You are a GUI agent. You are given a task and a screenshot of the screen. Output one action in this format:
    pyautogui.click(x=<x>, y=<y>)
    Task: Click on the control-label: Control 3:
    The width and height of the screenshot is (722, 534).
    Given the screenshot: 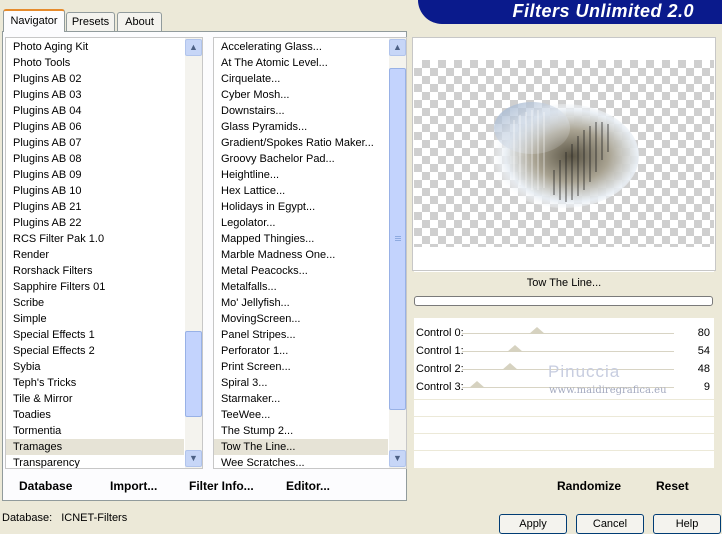 What is the action you would take?
    pyautogui.click(x=440, y=387)
    